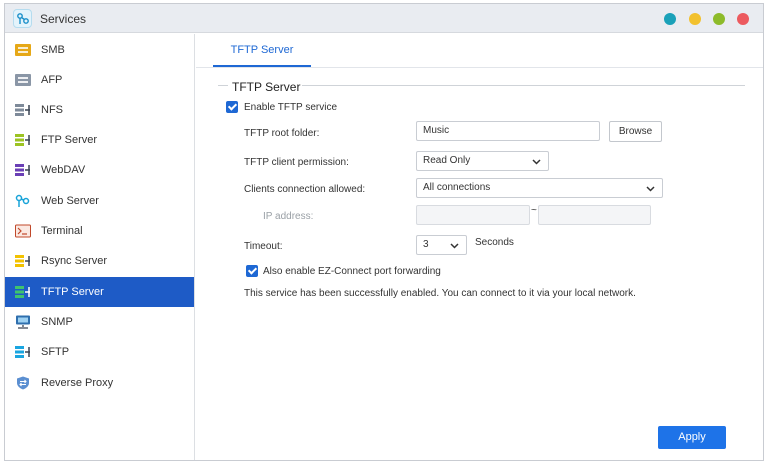 Image resolution: width=768 pixels, height=465 pixels. I want to click on sidebar-item-snmp: SNMP, so click(99, 322).